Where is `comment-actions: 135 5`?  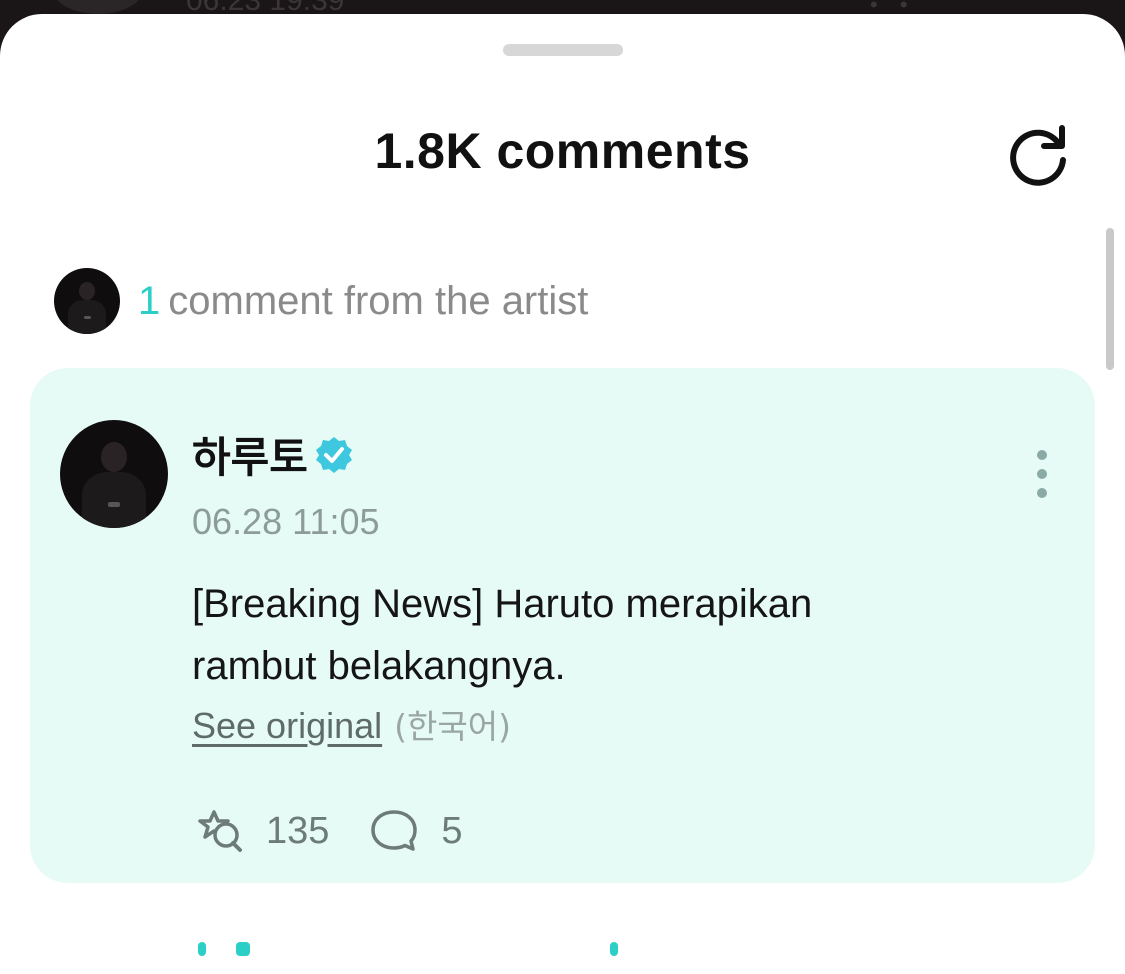
comment-actions: 135 5 is located at coordinates (327, 831).